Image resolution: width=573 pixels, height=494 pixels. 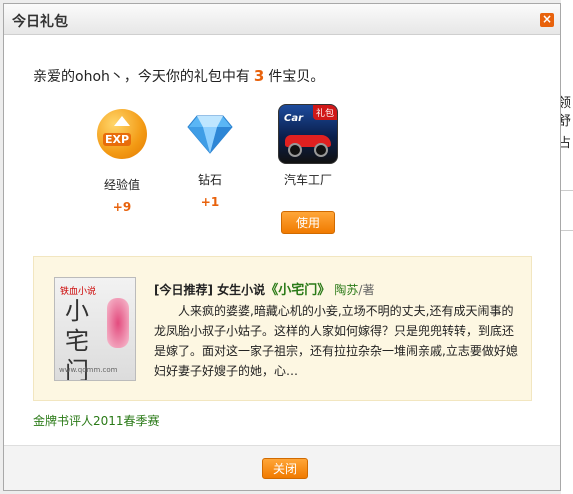 I want to click on gift-amount: +1, so click(x=210, y=202).